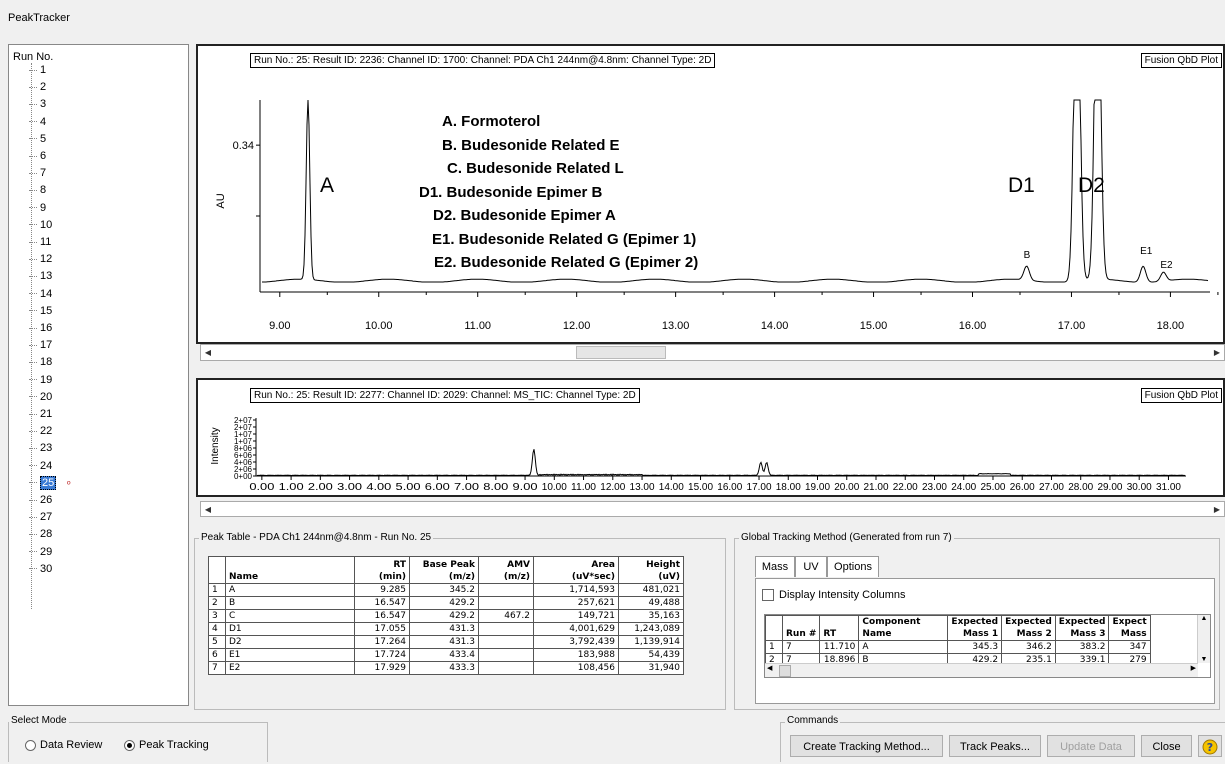  What do you see at coordinates (40, 397) in the screenshot?
I see `tree-item-run-20: 20` at bounding box center [40, 397].